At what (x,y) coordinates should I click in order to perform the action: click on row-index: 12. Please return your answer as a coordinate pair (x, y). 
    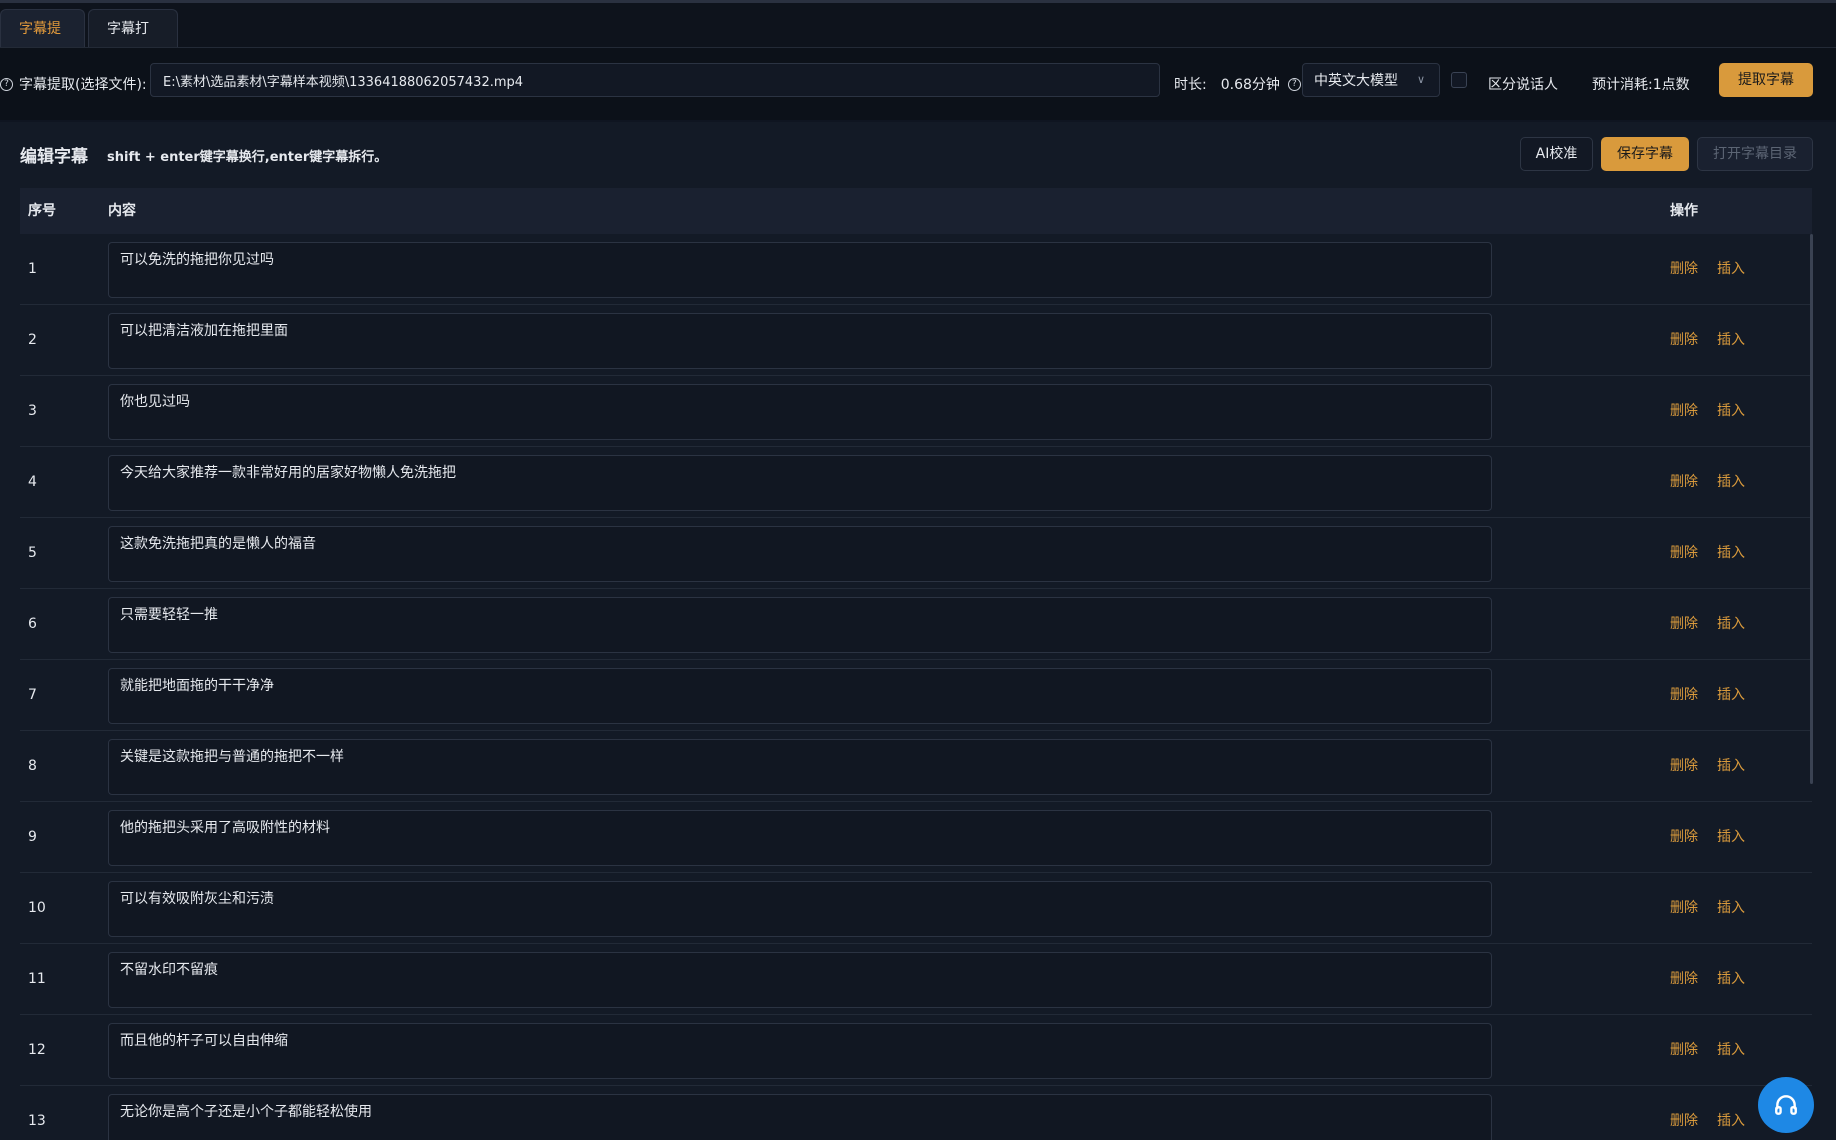
    Looking at the image, I should click on (37, 1050).